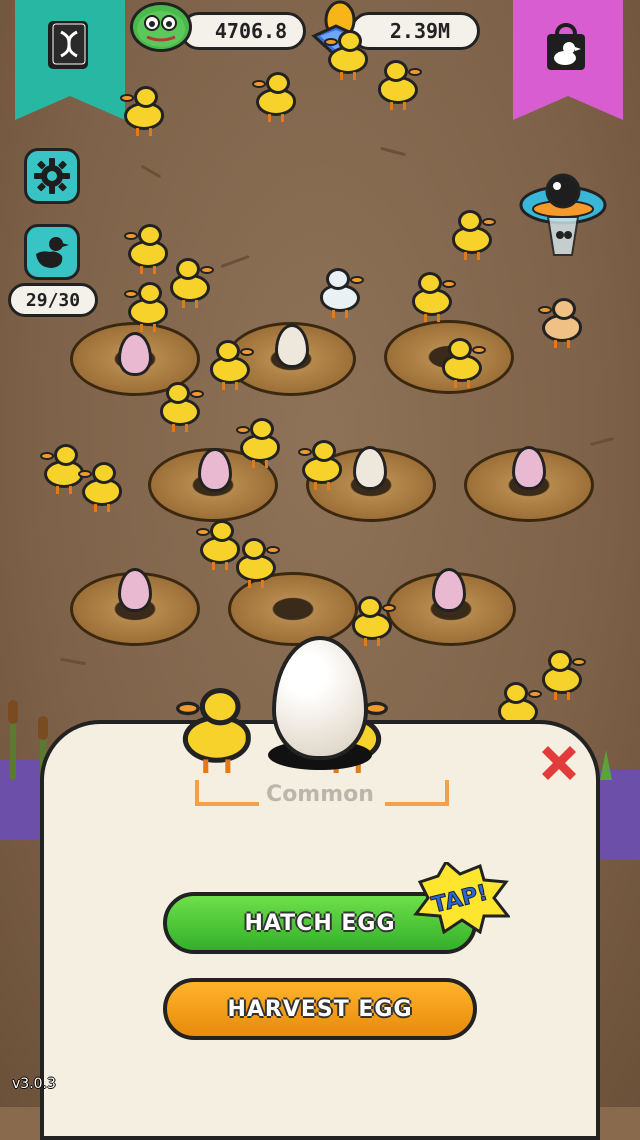  Describe the element at coordinates (320, 923) in the screenshot. I see `hatch-egg-label: HATCH EGG` at that location.